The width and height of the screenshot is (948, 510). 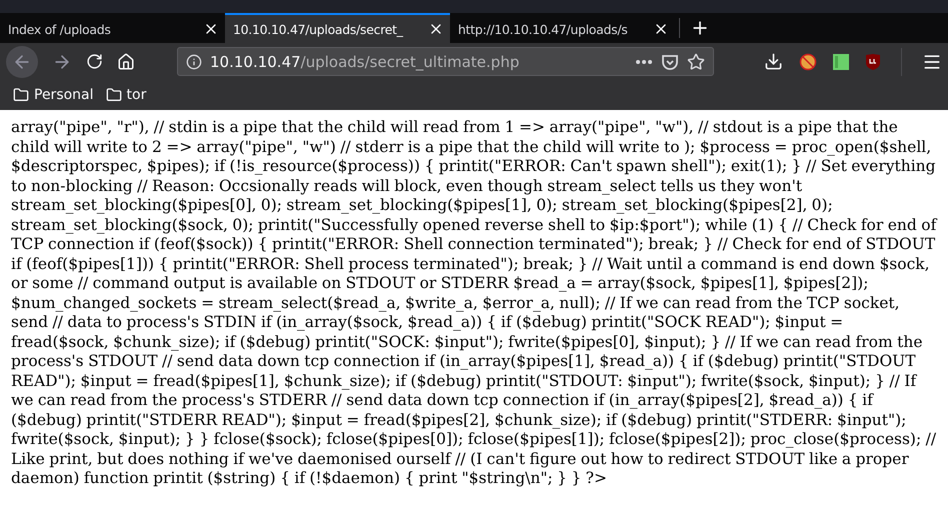 What do you see at coordinates (445, 61) in the screenshot?
I see `address-bar: 10.10.10.47/uploads/secret_ultimate.php` at bounding box center [445, 61].